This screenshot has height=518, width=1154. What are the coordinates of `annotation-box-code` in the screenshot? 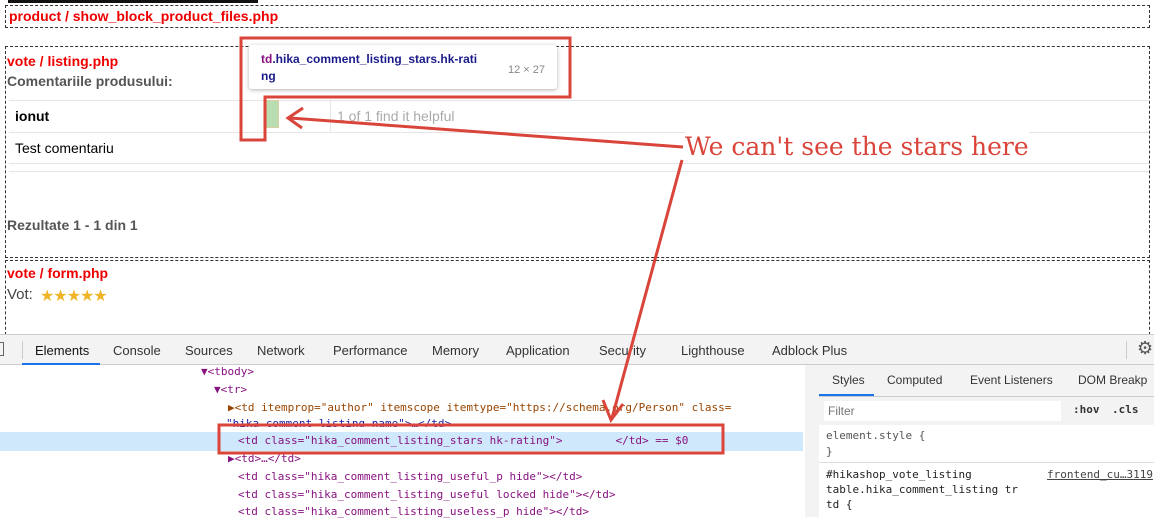 It's located at (471, 439).